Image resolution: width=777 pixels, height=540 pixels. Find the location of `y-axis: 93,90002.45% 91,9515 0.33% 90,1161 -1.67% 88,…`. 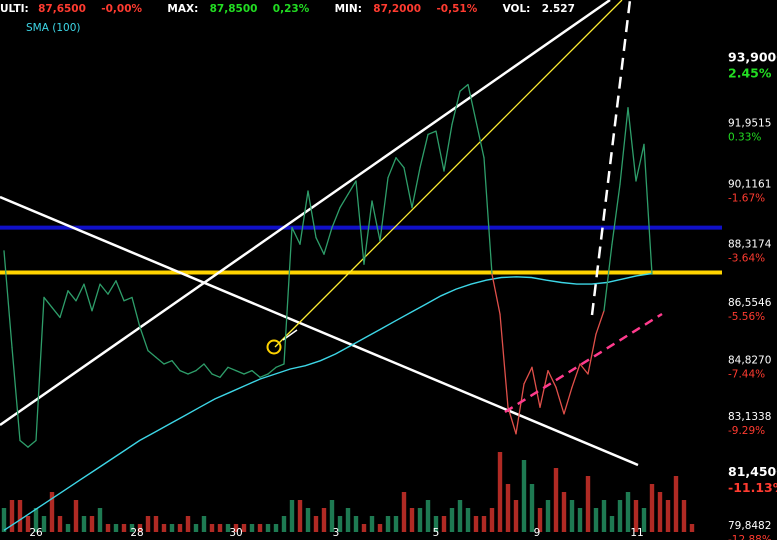

y-axis: 93,90002.45% 91,9515 0.33% 90,1161 -1.67% 88,… is located at coordinates (752, 295).